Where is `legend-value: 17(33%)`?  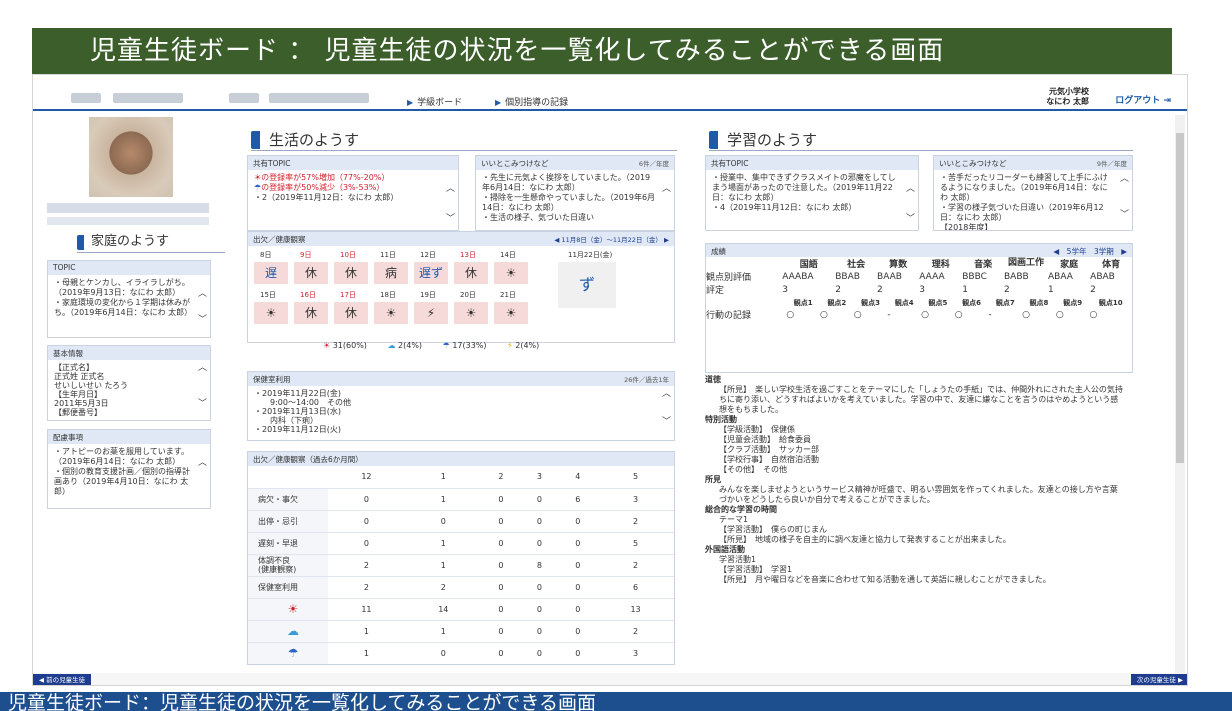
legend-value: 17(33%) is located at coordinates (469, 345).